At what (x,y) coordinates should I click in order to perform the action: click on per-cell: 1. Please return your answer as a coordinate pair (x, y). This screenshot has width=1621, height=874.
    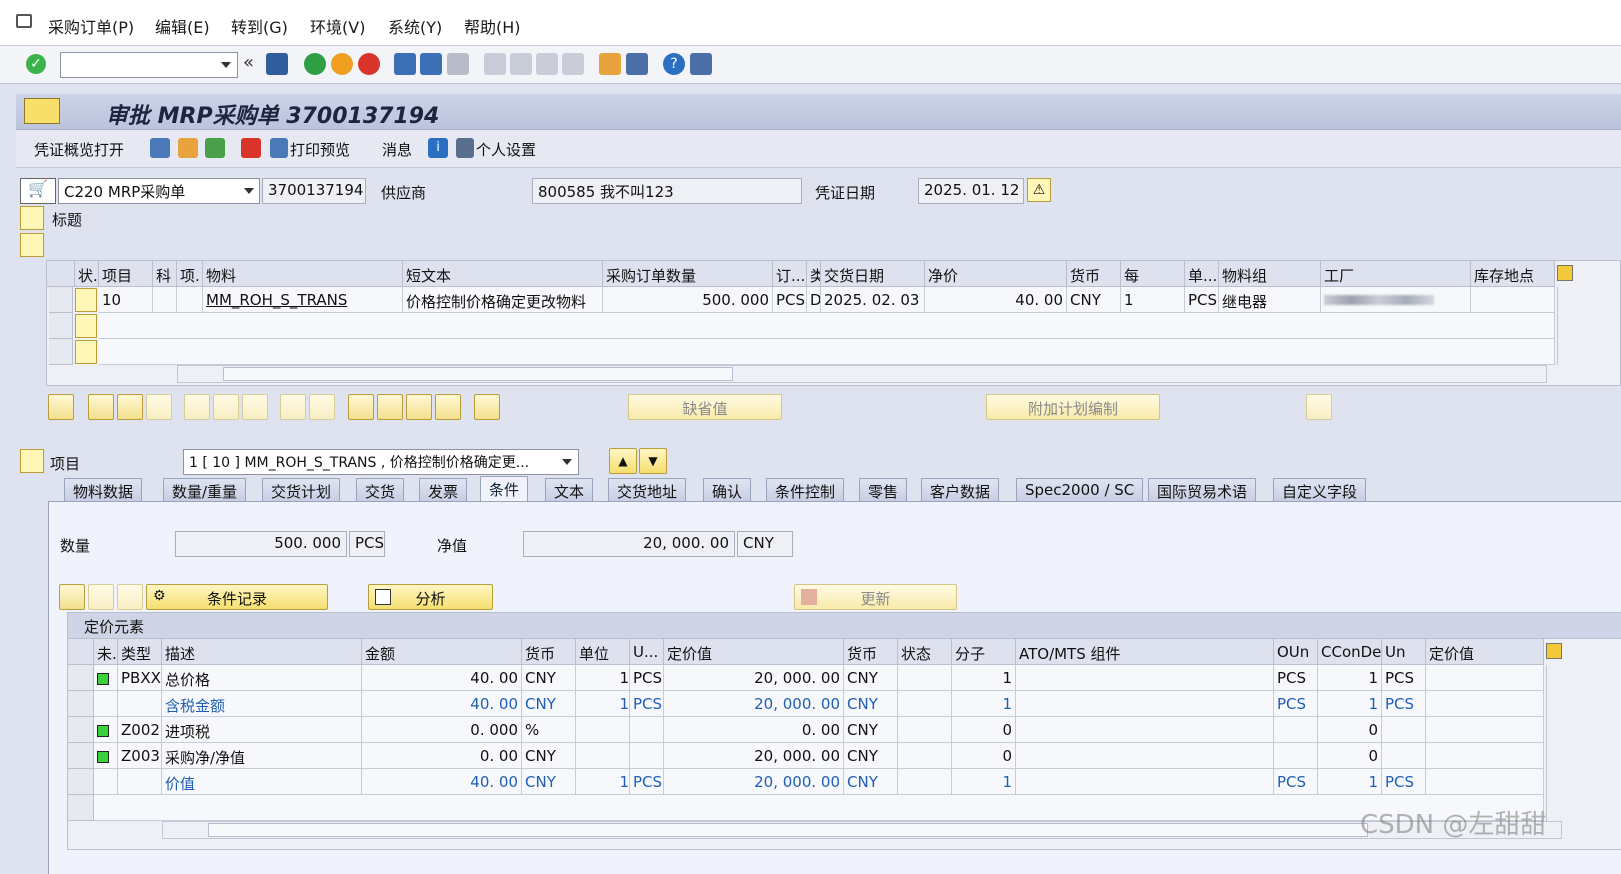
    Looking at the image, I should click on (1153, 300).